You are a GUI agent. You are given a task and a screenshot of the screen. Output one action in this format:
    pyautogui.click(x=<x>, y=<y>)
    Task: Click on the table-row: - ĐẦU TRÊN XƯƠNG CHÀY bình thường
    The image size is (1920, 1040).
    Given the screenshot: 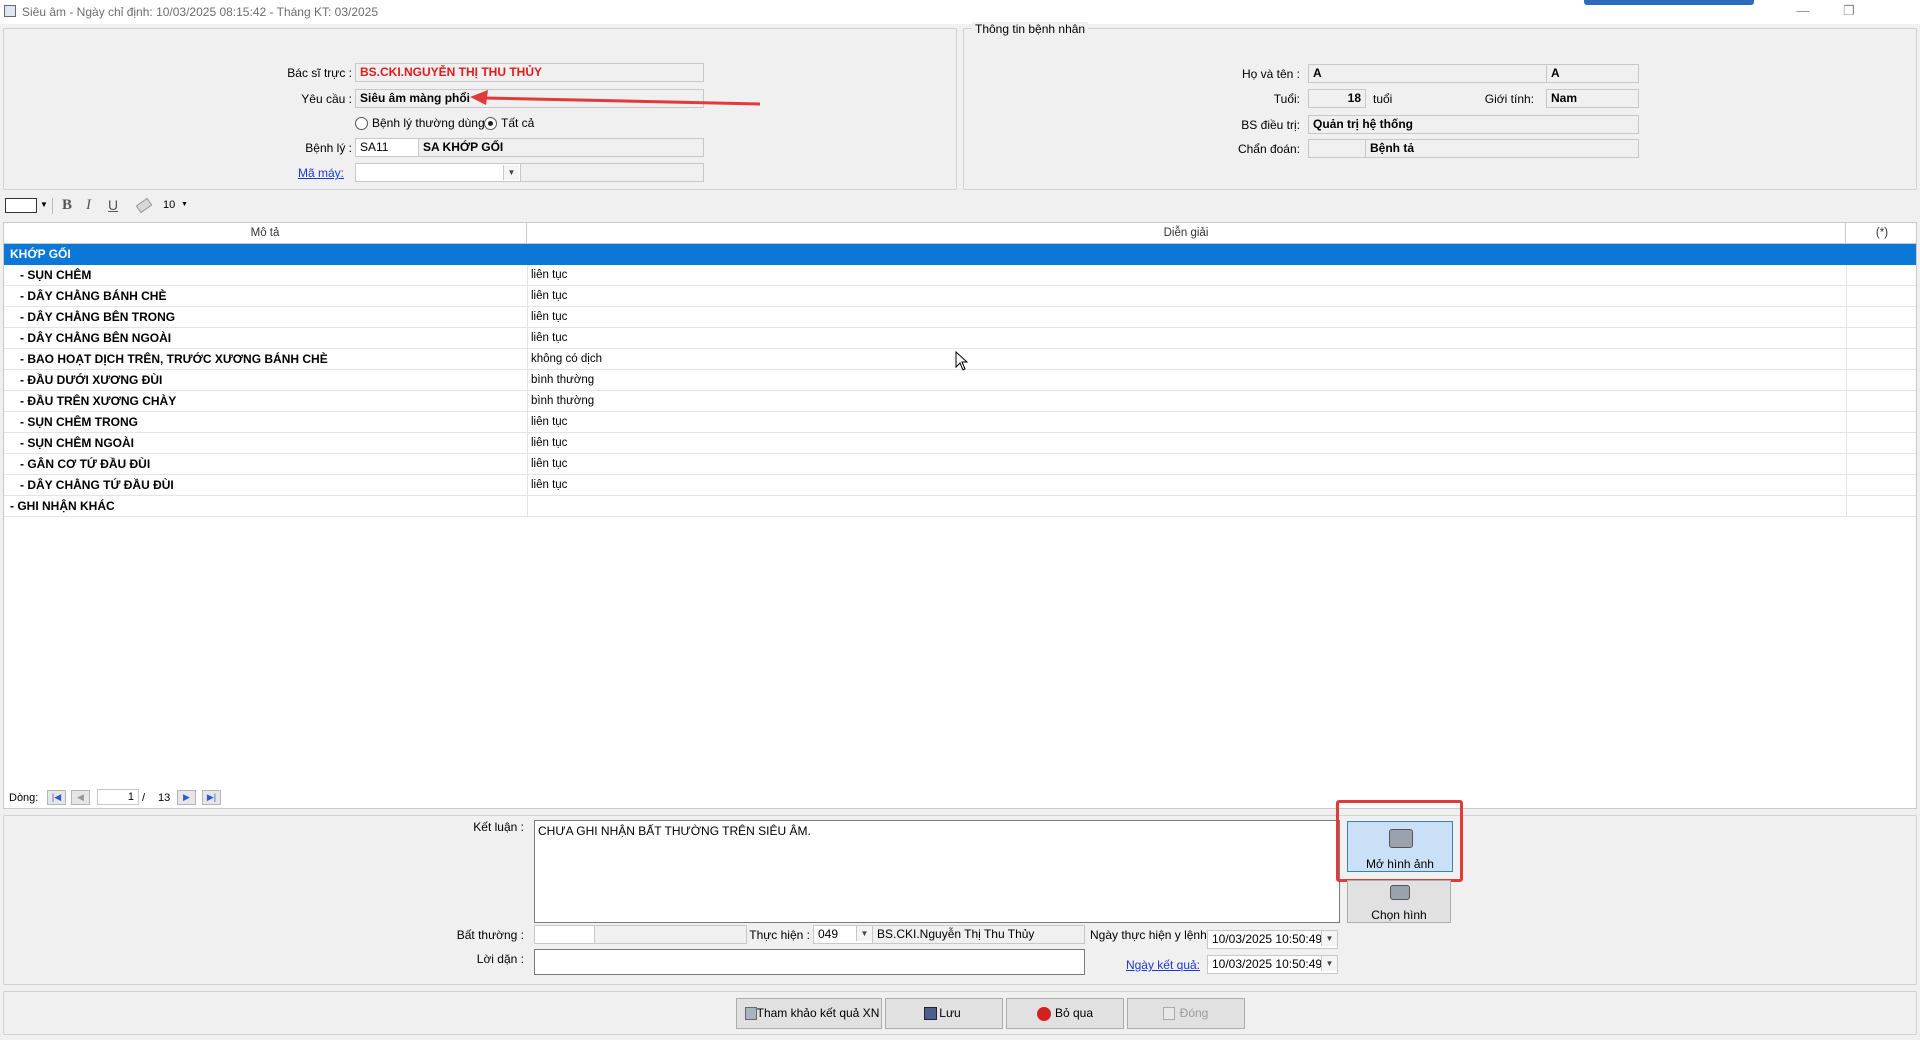 What is the action you would take?
    pyautogui.click(x=960, y=401)
    